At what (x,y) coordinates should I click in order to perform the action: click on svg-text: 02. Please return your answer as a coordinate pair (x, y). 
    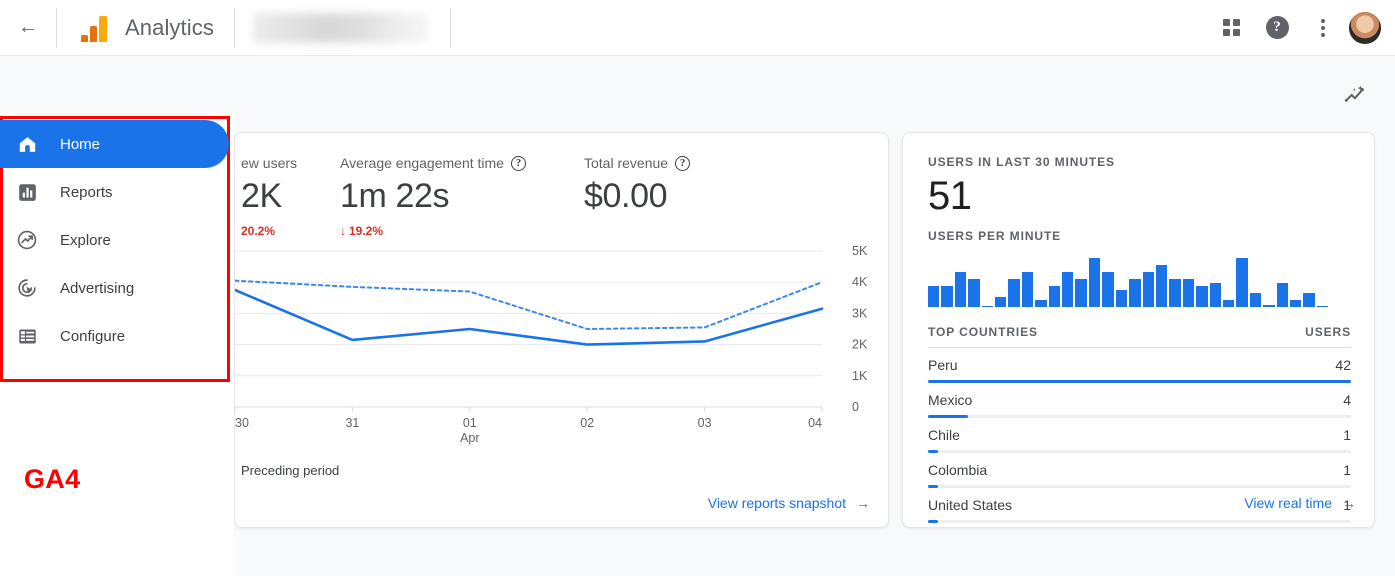
    Looking at the image, I should click on (587, 423).